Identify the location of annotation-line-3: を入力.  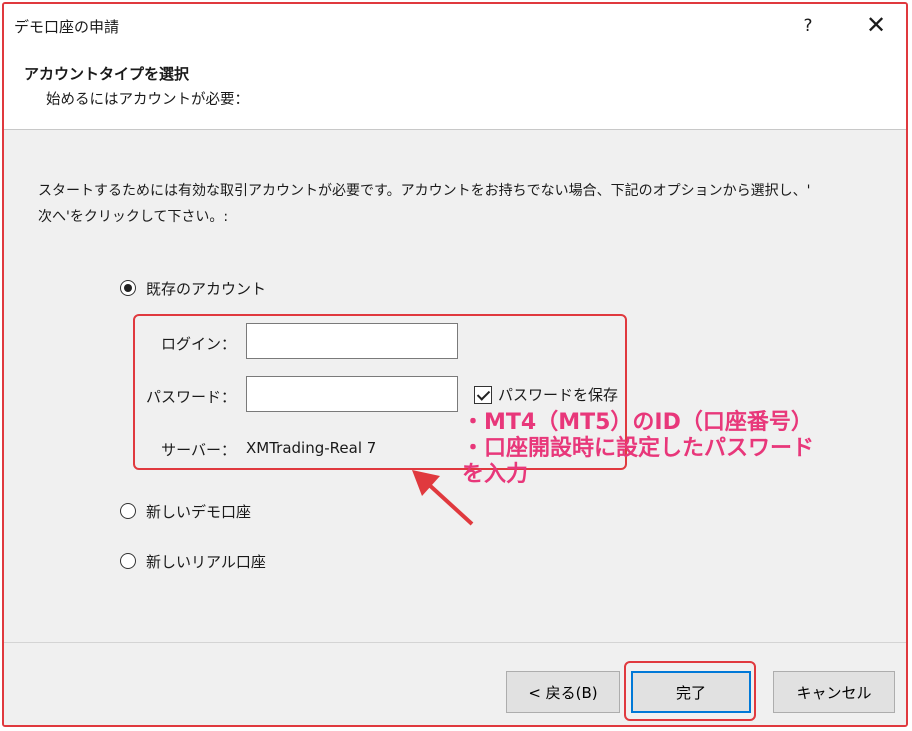
(495, 474).